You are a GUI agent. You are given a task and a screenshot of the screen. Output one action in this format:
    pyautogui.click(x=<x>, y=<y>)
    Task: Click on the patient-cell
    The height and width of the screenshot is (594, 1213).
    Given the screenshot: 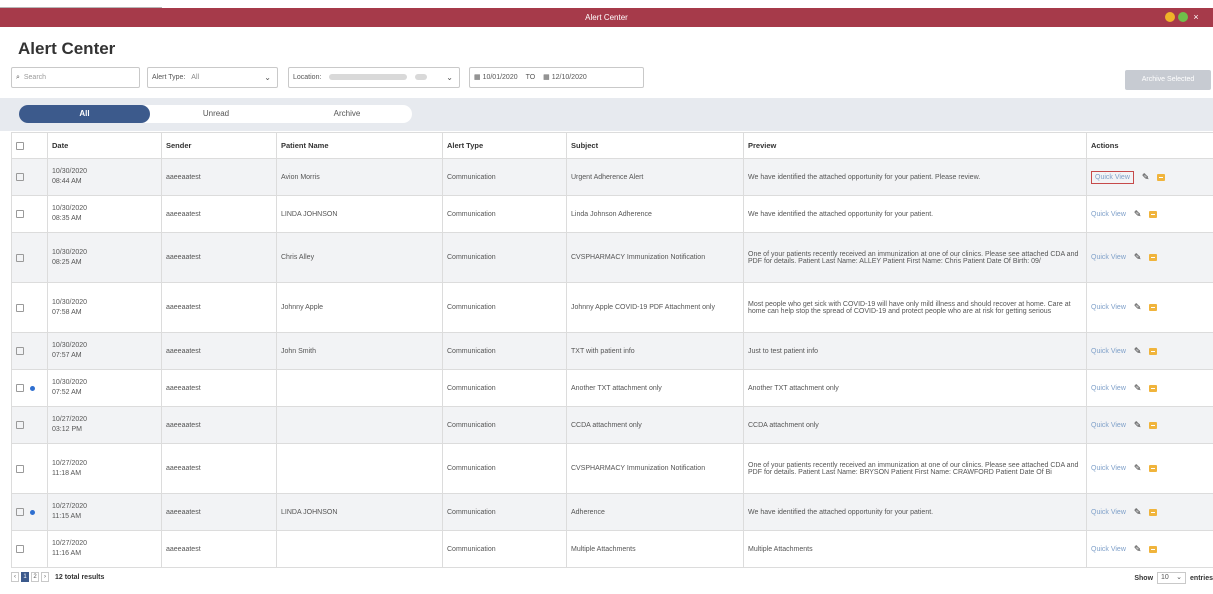 What is the action you would take?
    pyautogui.click(x=359, y=425)
    